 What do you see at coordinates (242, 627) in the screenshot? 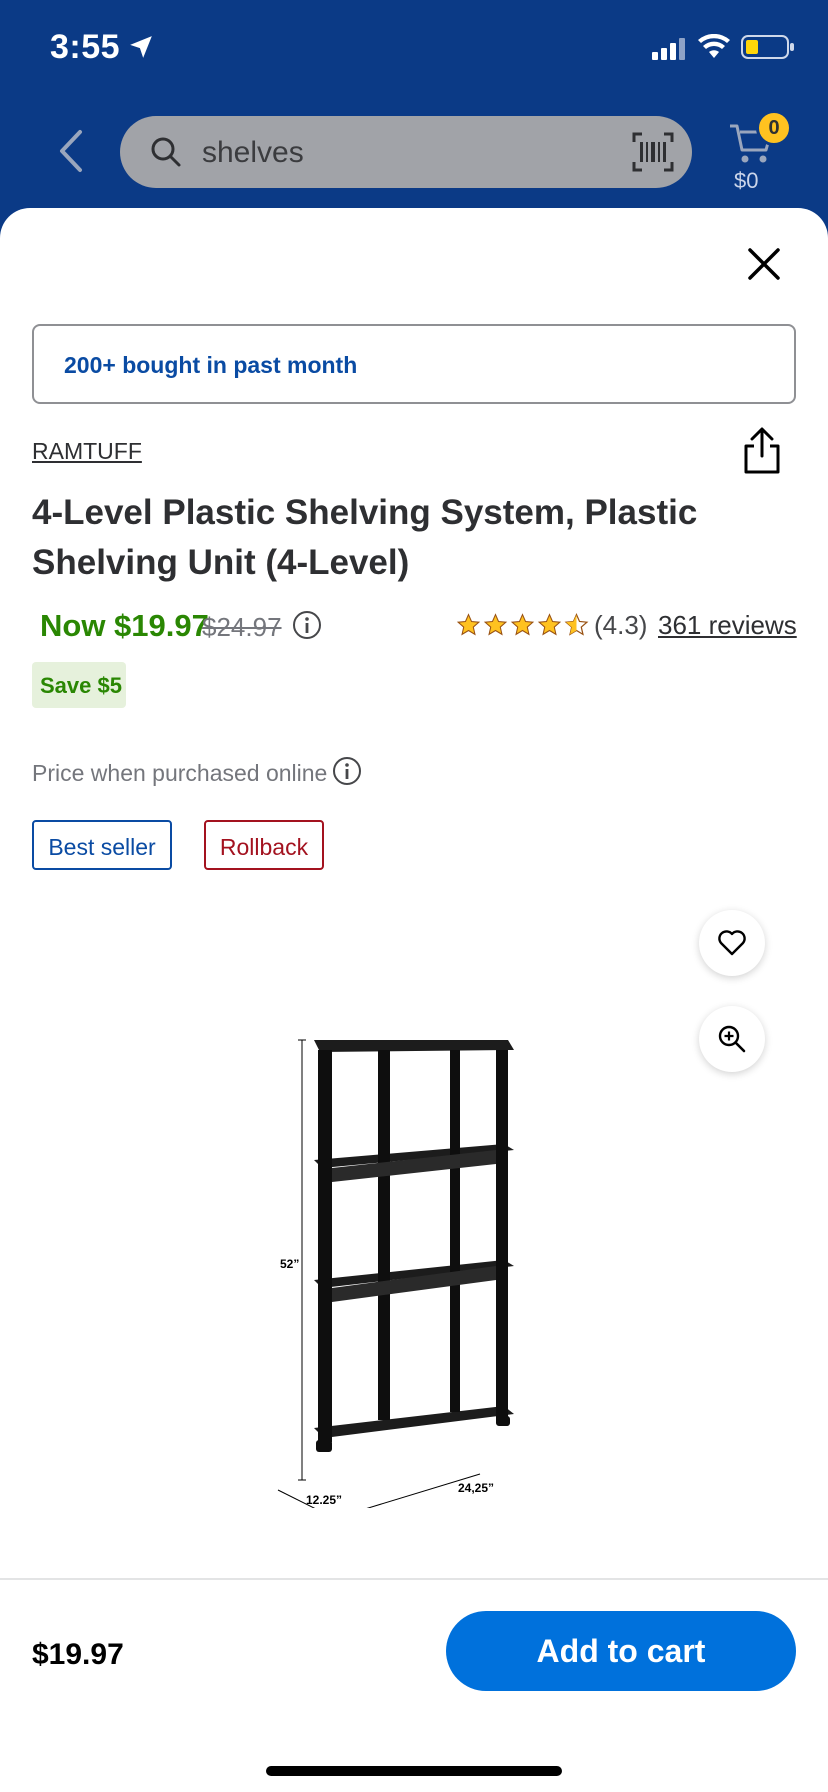
I see `was-price: $24.97` at bounding box center [242, 627].